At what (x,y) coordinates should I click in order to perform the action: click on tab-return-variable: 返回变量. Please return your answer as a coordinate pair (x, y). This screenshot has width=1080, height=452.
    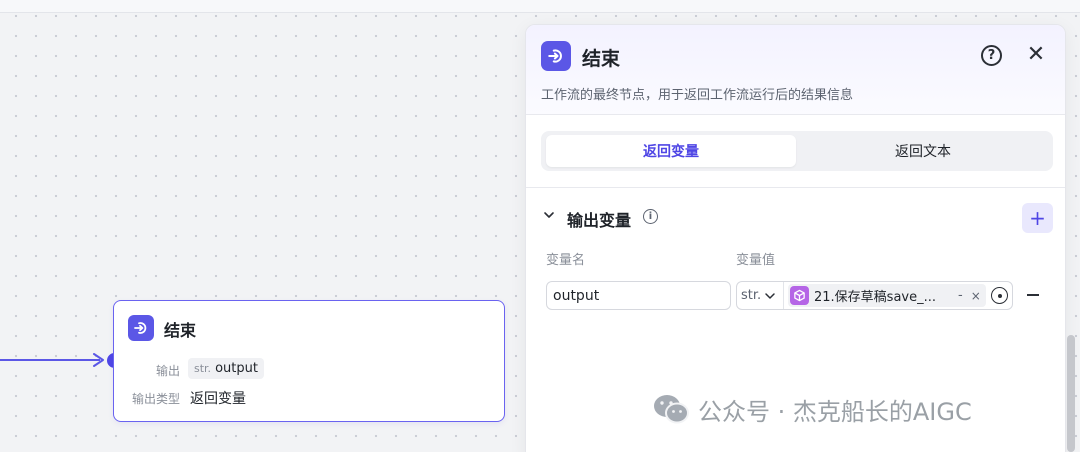
    Looking at the image, I should click on (671, 151).